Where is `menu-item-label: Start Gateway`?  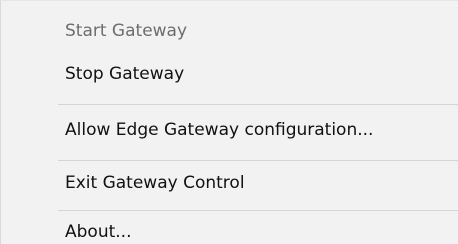 menu-item-label: Start Gateway is located at coordinates (126, 31).